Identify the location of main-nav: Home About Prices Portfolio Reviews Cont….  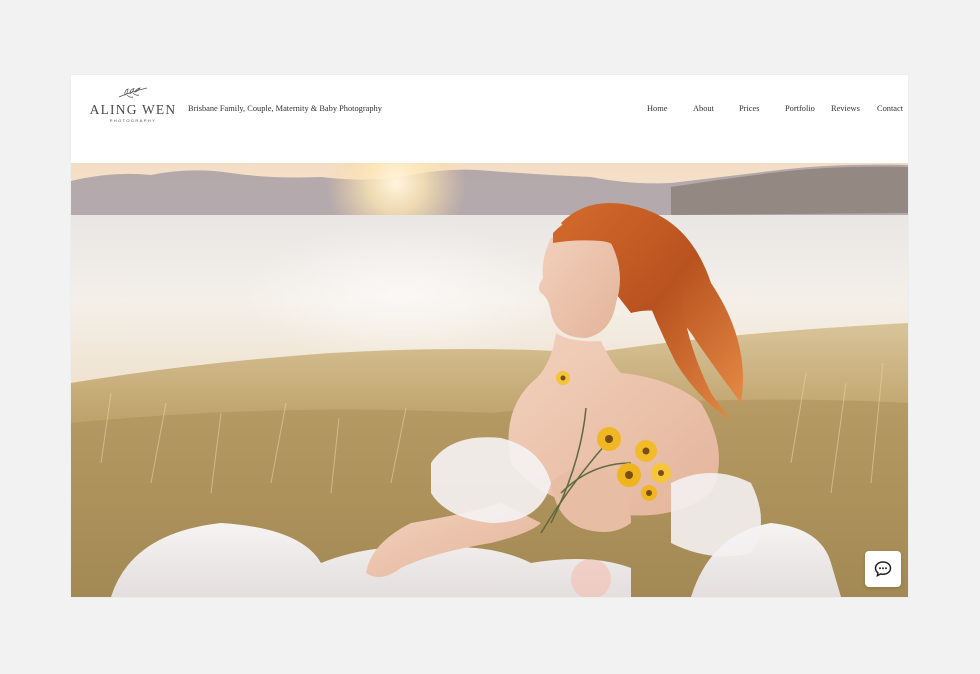
(489, 111).